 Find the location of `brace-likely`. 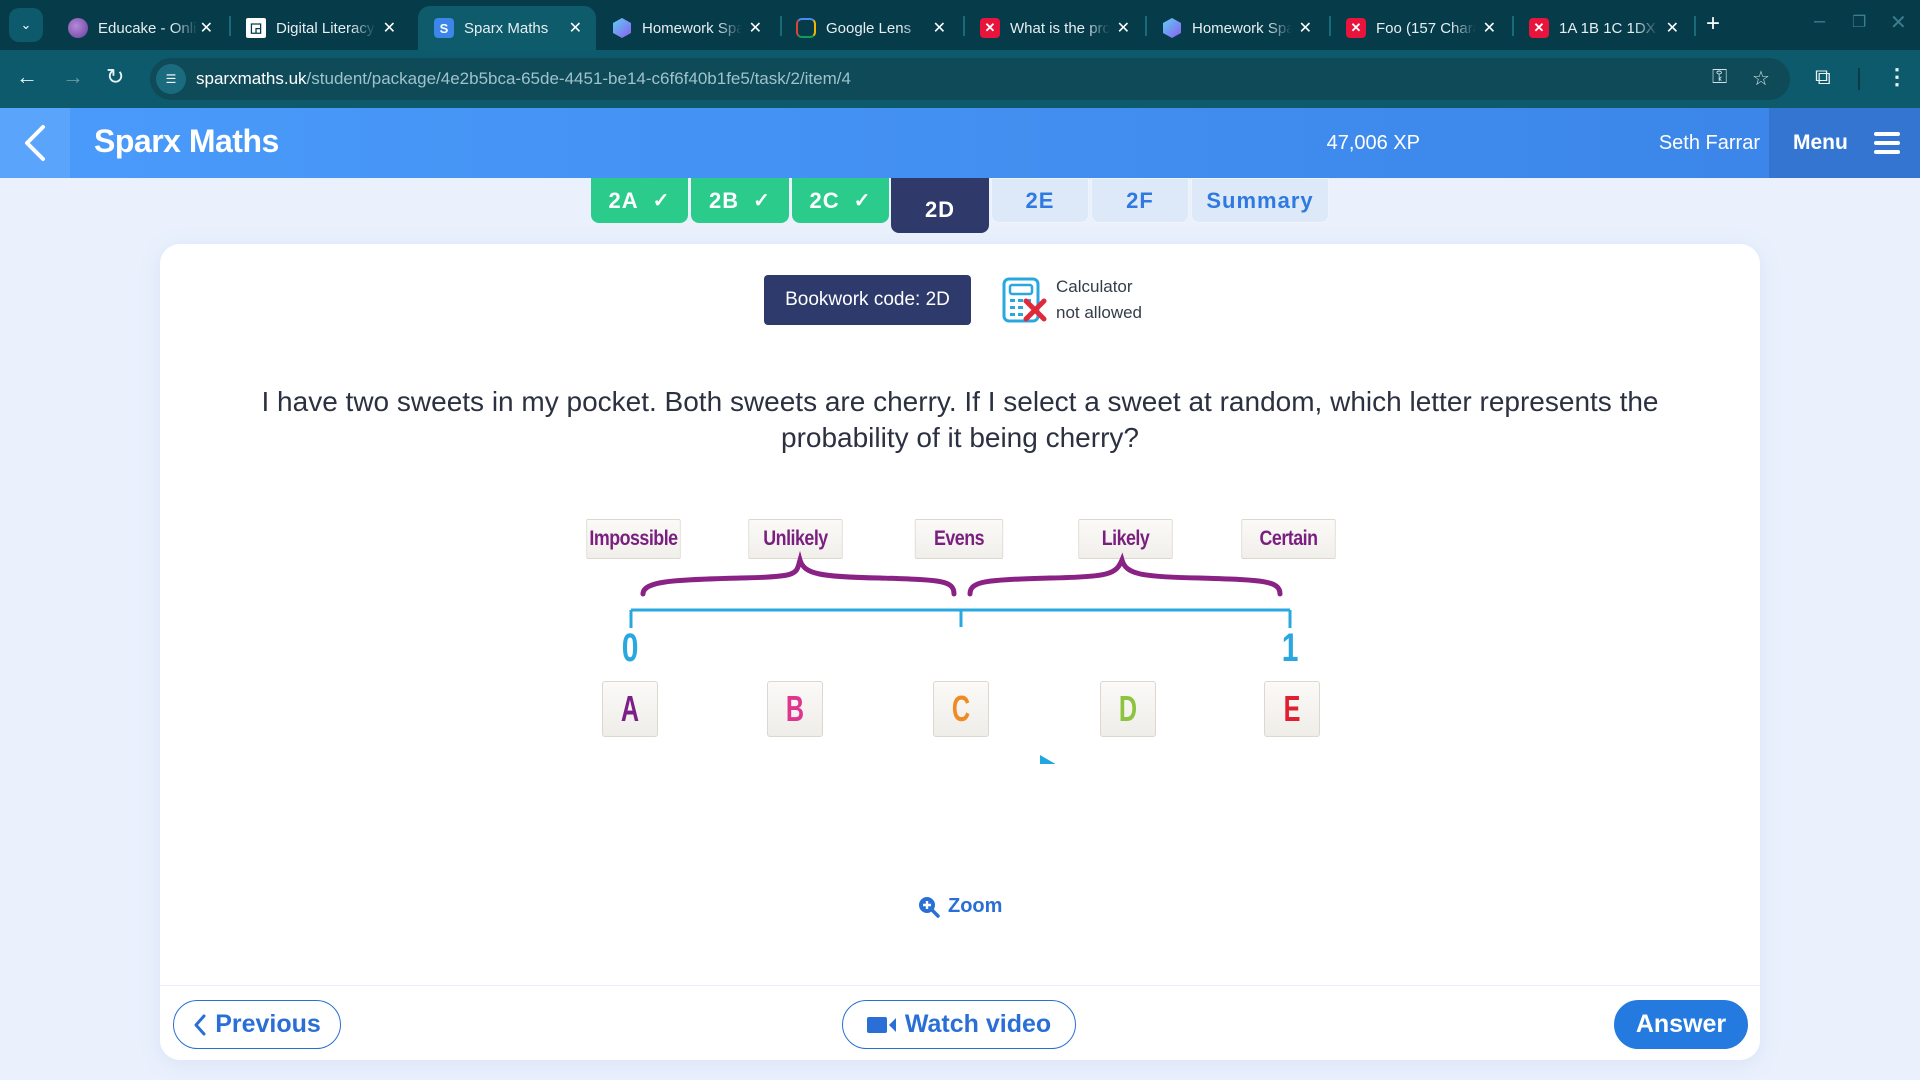

brace-likely is located at coordinates (1125, 574).